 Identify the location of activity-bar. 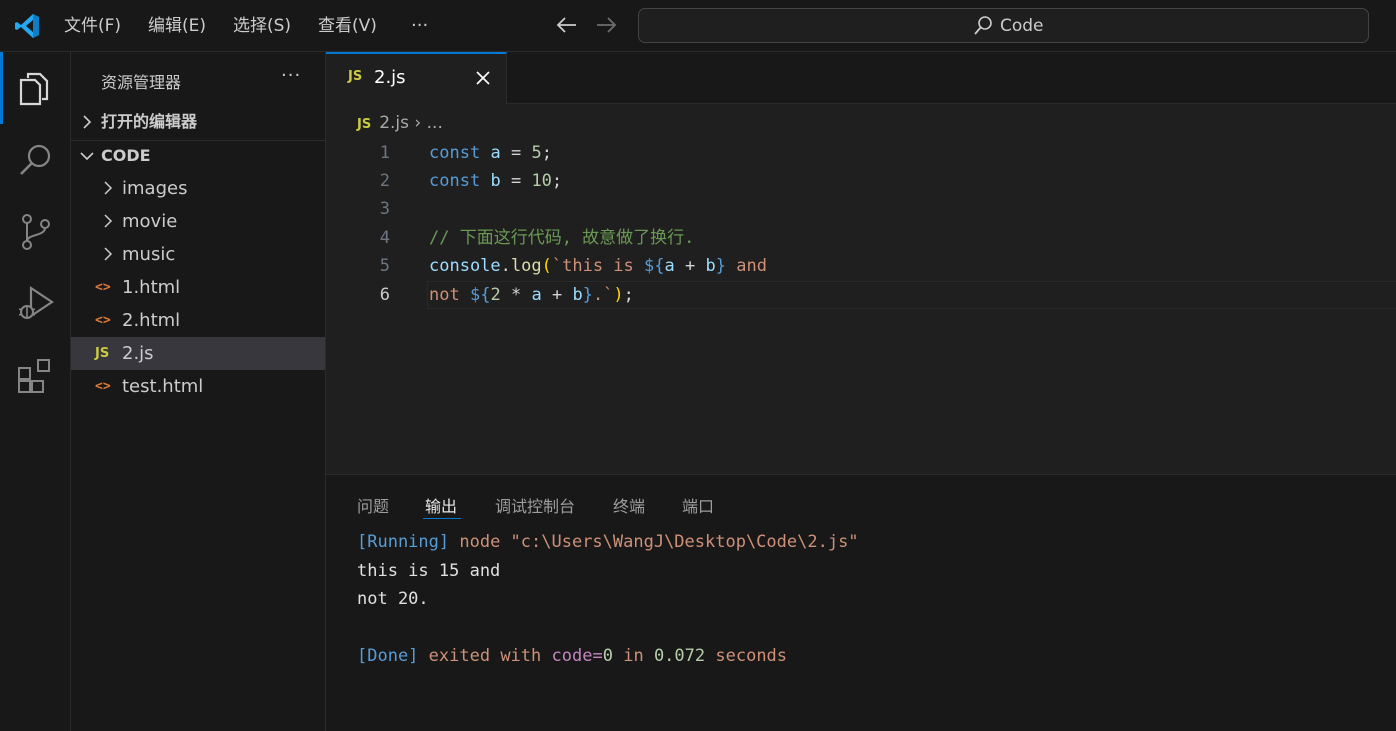
(35, 391).